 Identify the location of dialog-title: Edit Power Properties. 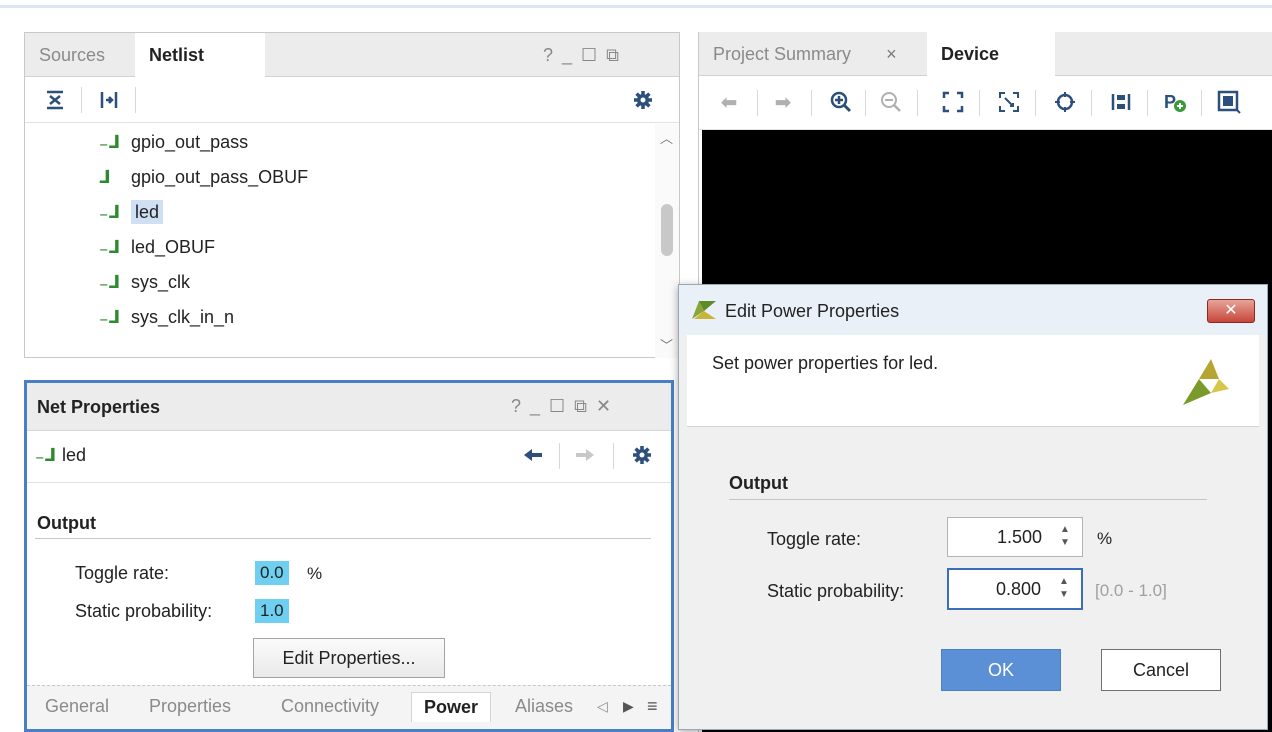
(812, 311).